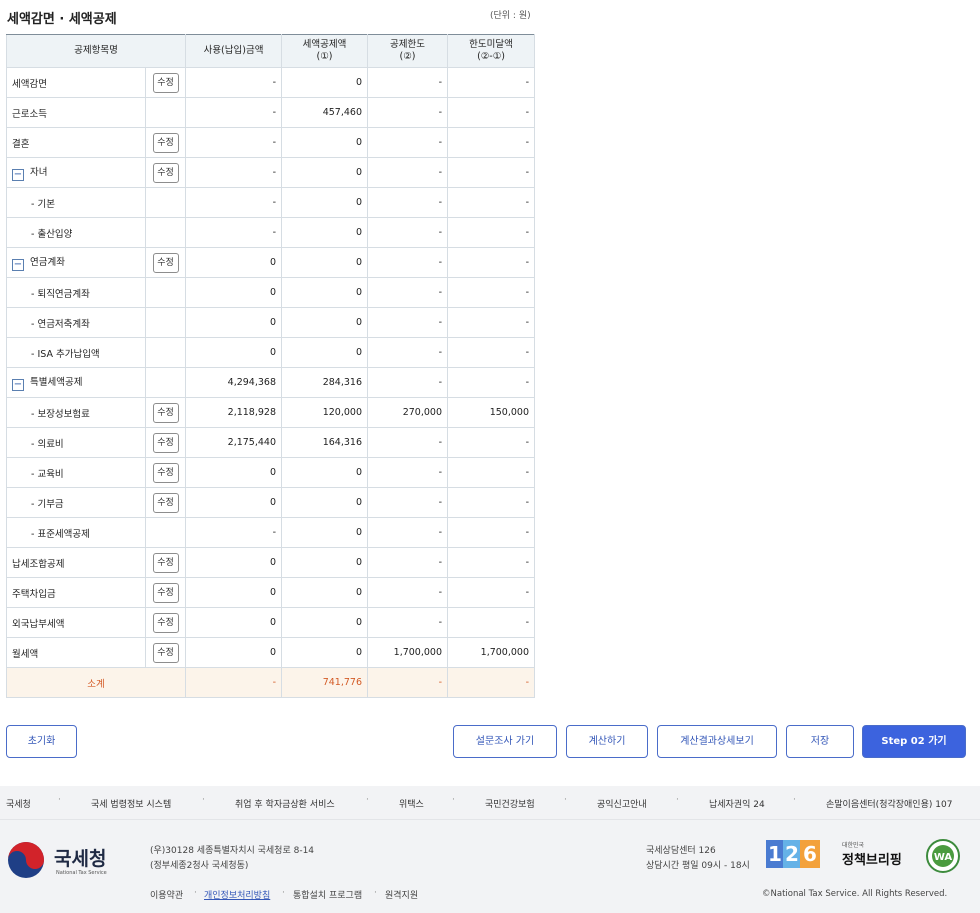 The image size is (980, 913). Describe the element at coordinates (872, 858) in the screenshot. I see `policy-briefing-logo: 정책브리핑` at that location.